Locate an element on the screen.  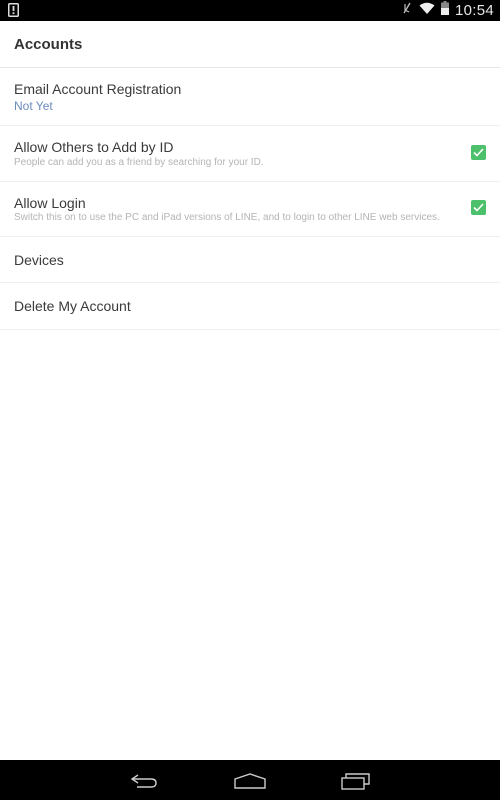
item-title: Email Account Registration is located at coordinates (98, 89).